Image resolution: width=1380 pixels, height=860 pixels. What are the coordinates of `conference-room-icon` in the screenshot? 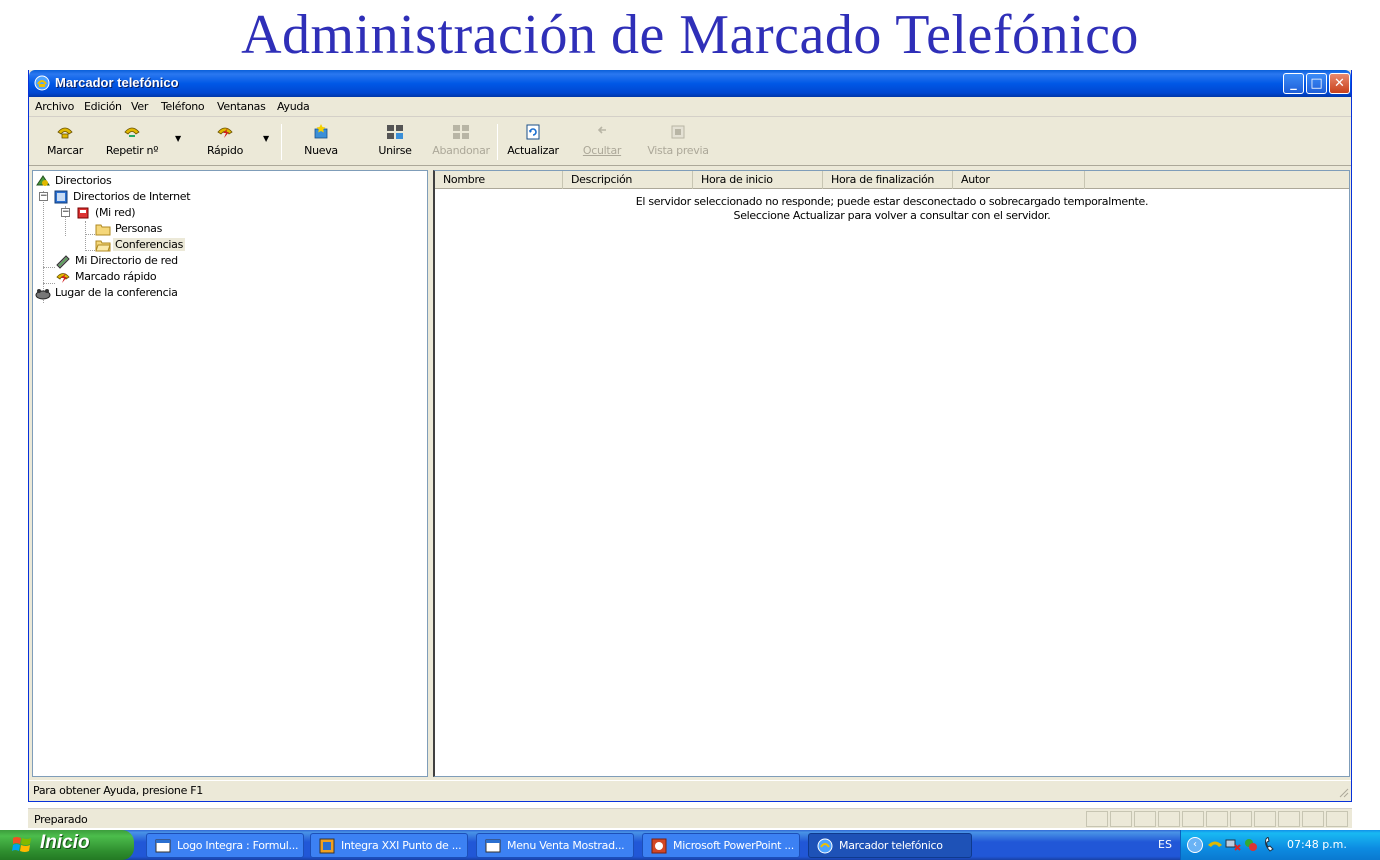 It's located at (43, 294).